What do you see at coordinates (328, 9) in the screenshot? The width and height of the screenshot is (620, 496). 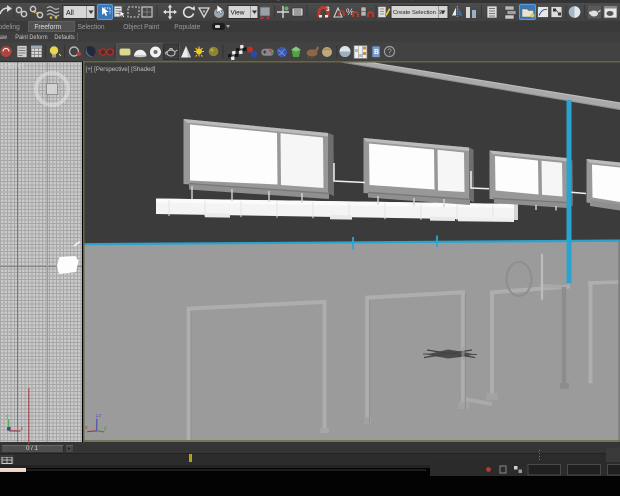 I see `svg-text: 3` at bounding box center [328, 9].